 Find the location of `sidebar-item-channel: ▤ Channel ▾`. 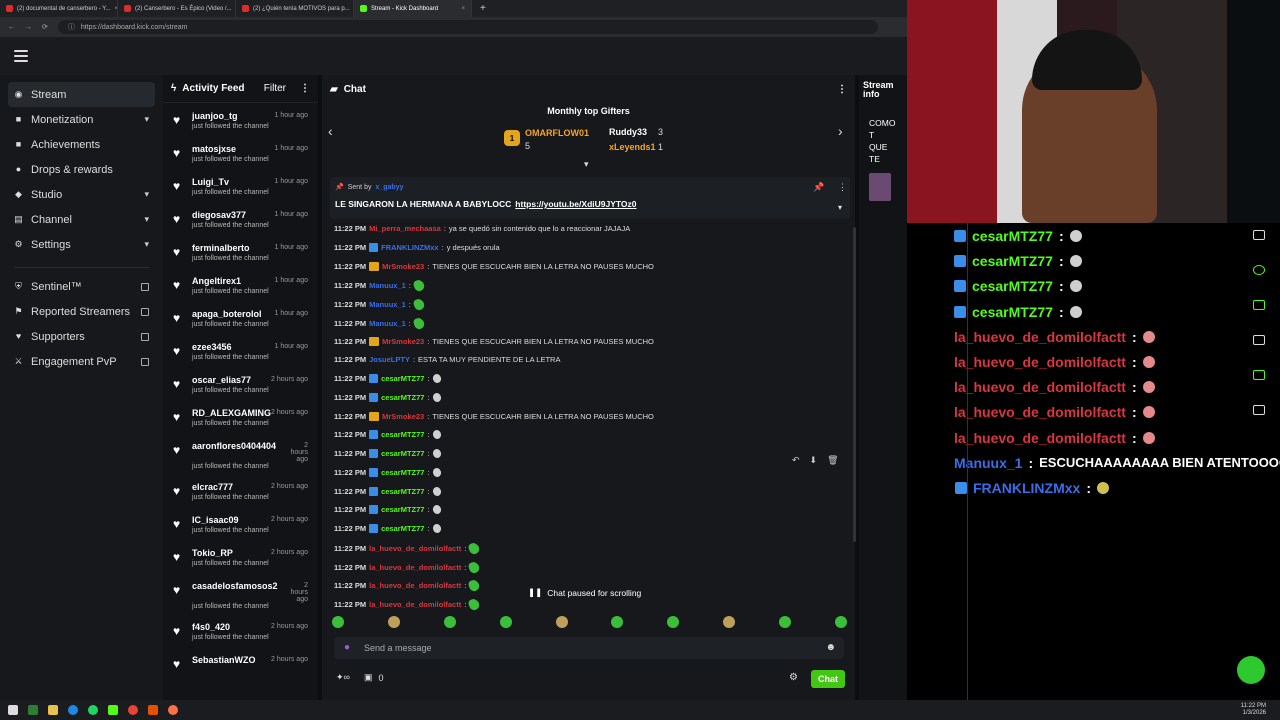

sidebar-item-channel: ▤ Channel ▾ is located at coordinates (81, 219).